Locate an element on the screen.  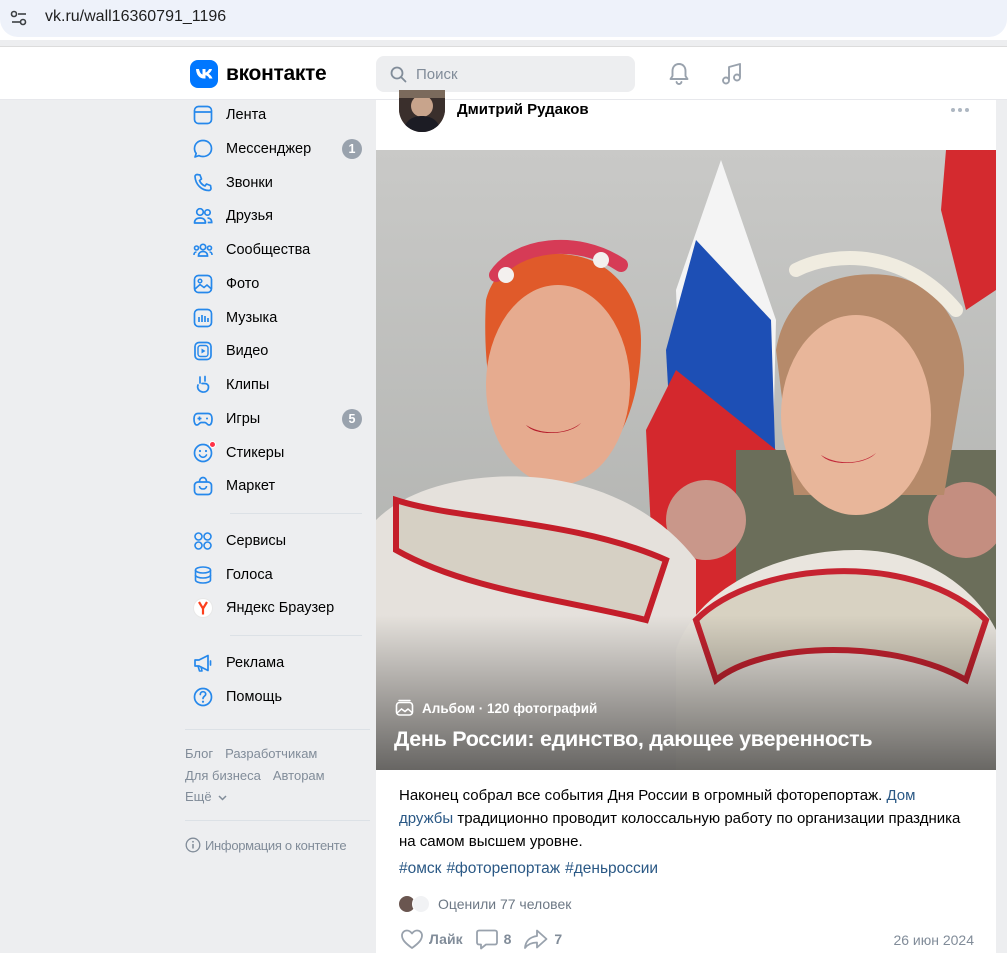
sidebar-item-communities: Сообщества is located at coordinates (273, 250).